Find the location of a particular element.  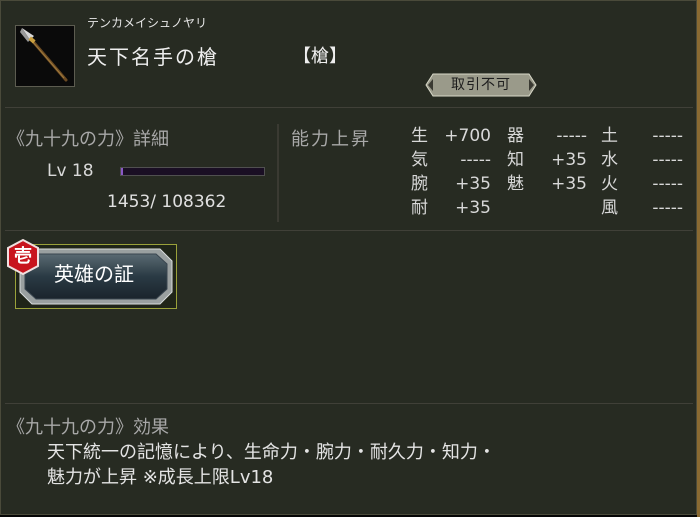

trade-badge-label: 取引不可 is located at coordinates (481, 85).